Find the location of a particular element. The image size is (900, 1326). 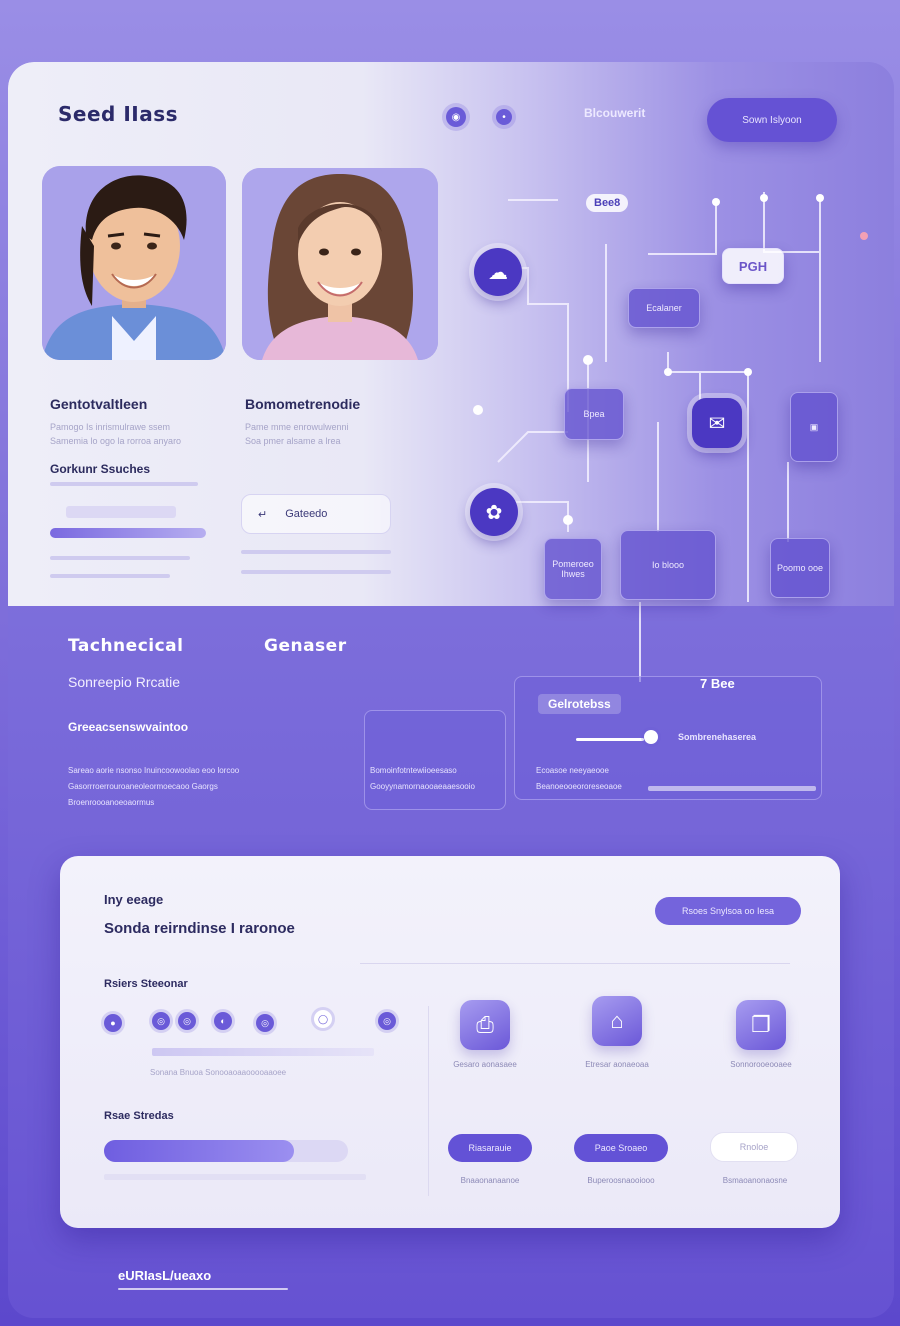

mid-card-badge: 7 Bee is located at coordinates (717, 683).